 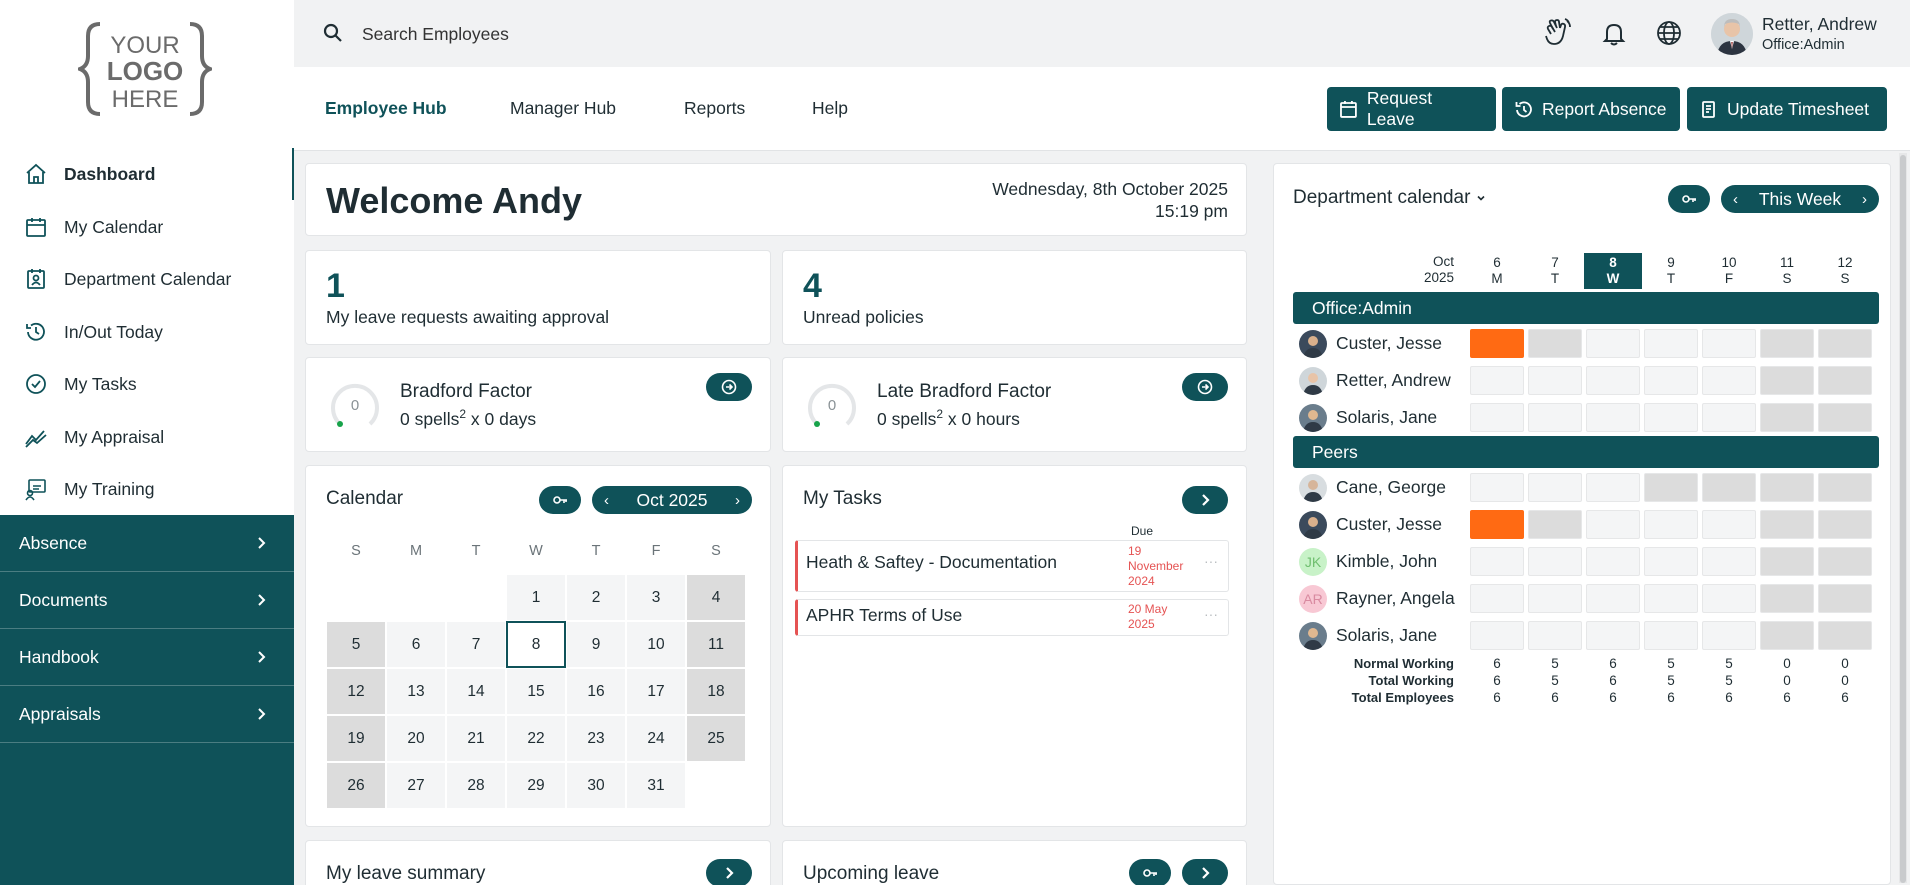 What do you see at coordinates (416, 644) in the screenshot?
I see `calendar-day: 6` at bounding box center [416, 644].